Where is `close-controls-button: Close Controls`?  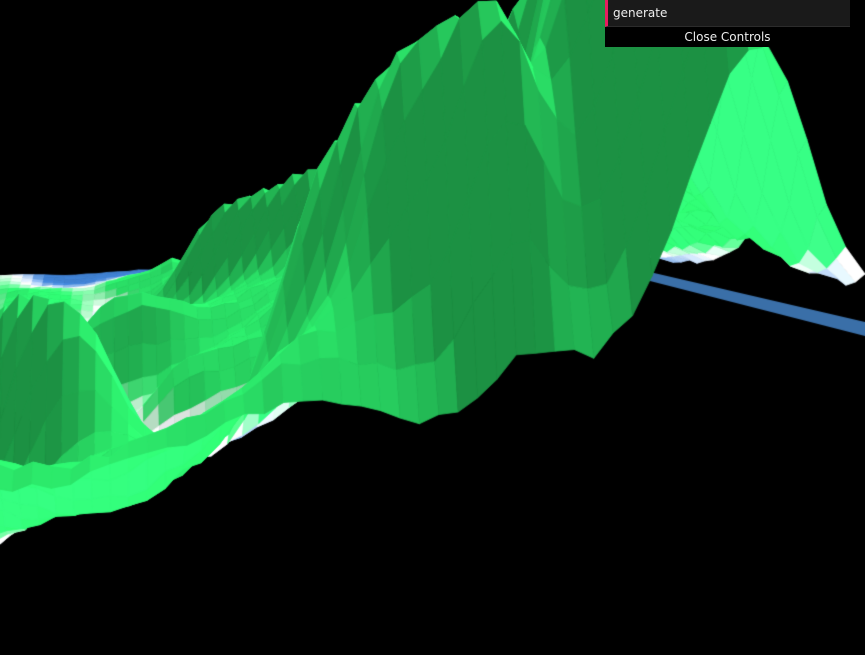 close-controls-button: Close Controls is located at coordinates (727, 37).